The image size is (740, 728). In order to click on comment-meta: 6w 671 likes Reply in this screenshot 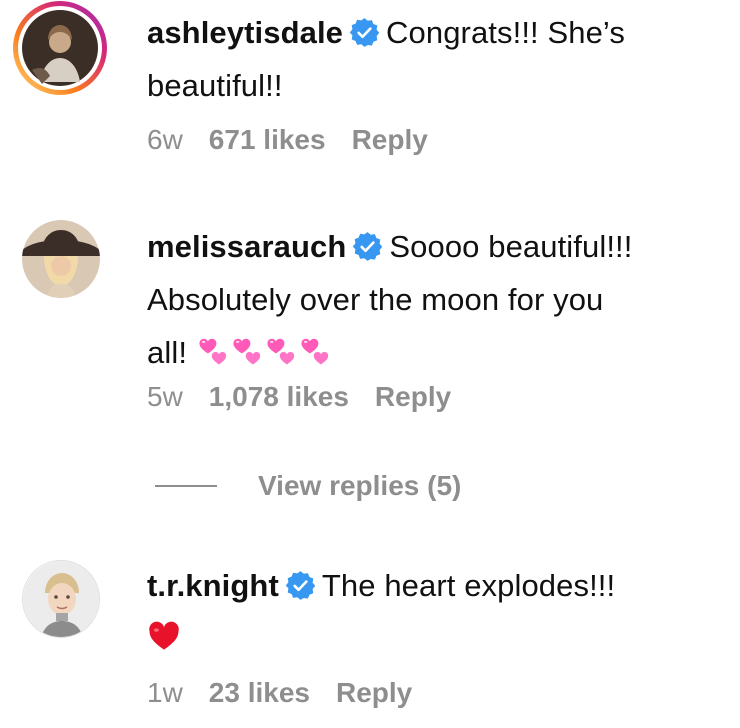, I will do `click(300, 140)`.